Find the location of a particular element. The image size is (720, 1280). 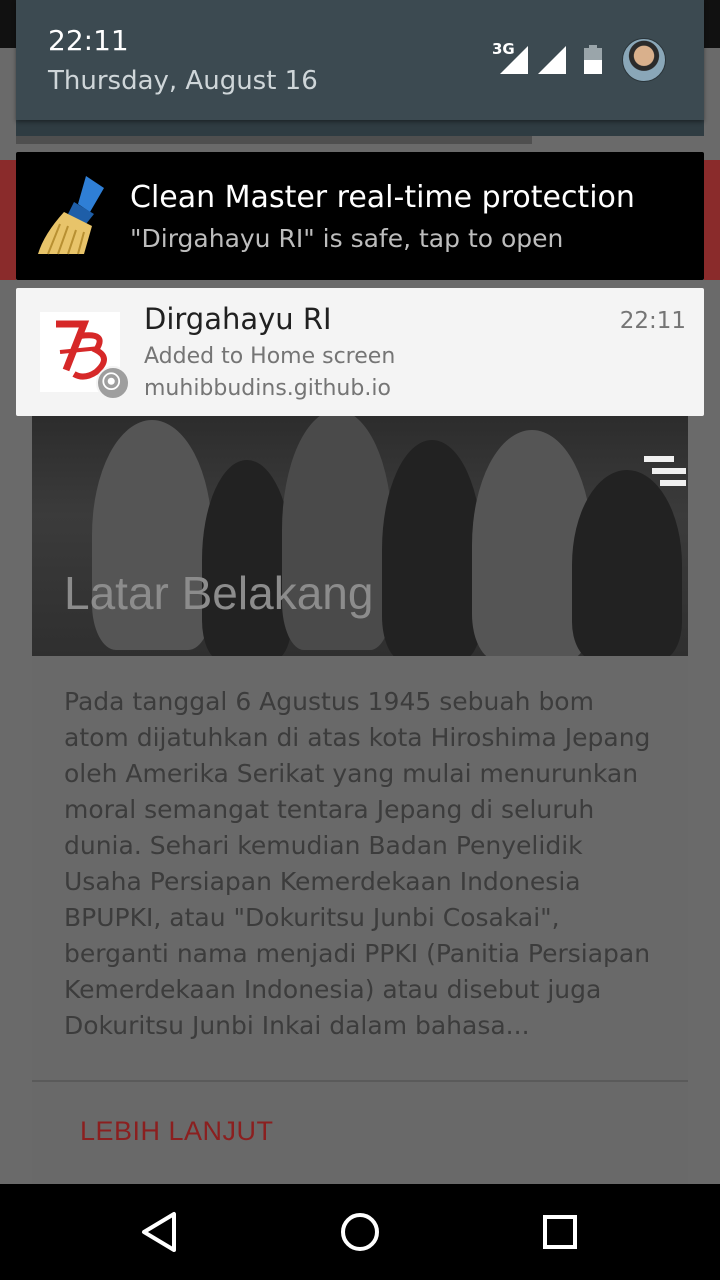

shade-edge is located at coordinates (360, 128).